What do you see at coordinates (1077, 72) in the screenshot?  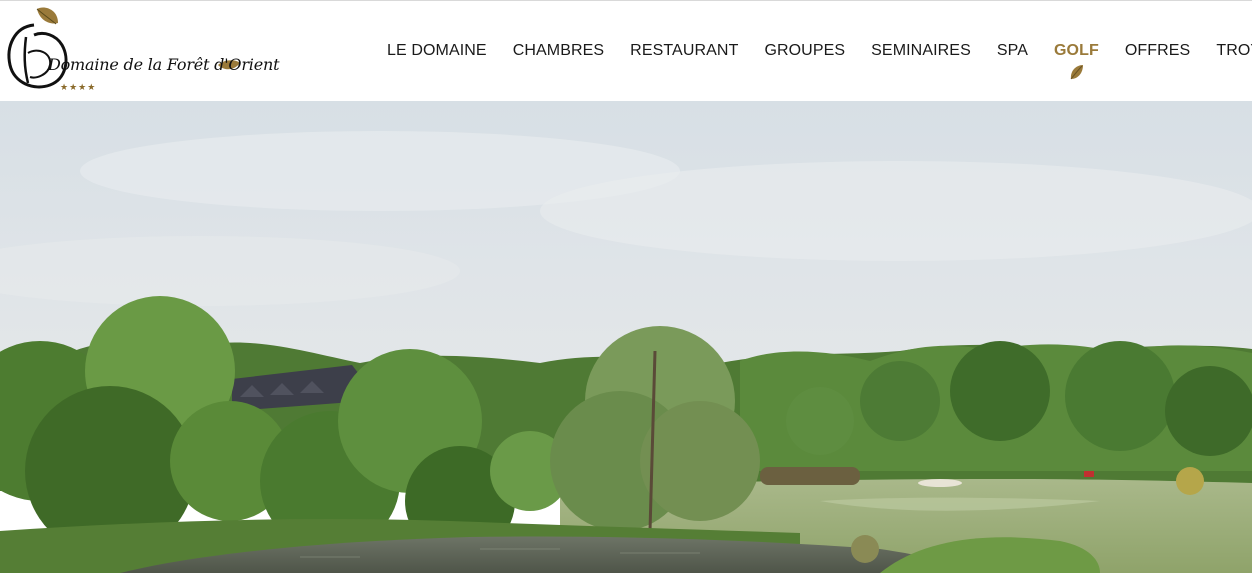 I see `leaf-icon` at bounding box center [1077, 72].